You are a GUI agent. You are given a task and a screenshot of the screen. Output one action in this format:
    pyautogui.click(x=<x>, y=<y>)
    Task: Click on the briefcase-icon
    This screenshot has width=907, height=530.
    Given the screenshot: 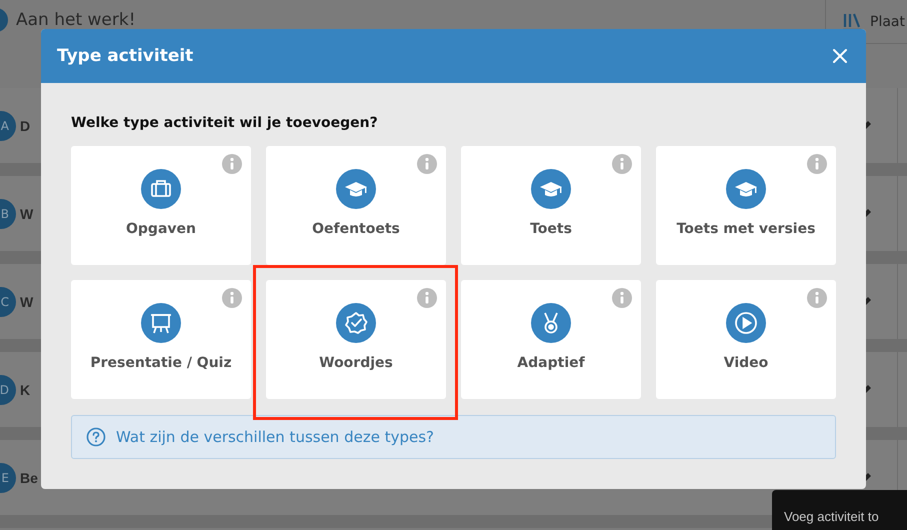 What is the action you would take?
    pyautogui.click(x=161, y=189)
    